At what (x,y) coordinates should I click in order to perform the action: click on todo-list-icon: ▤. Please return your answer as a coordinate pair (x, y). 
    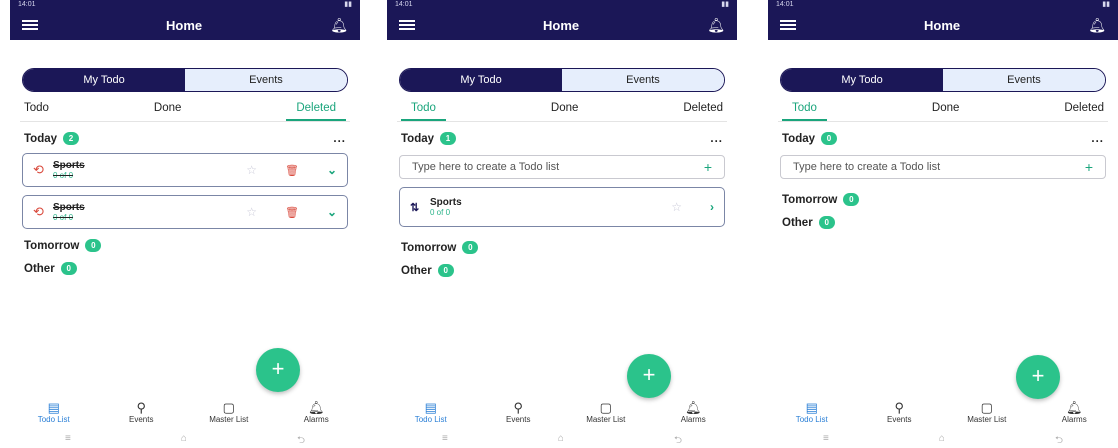
    Looking at the image, I should click on (53, 407).